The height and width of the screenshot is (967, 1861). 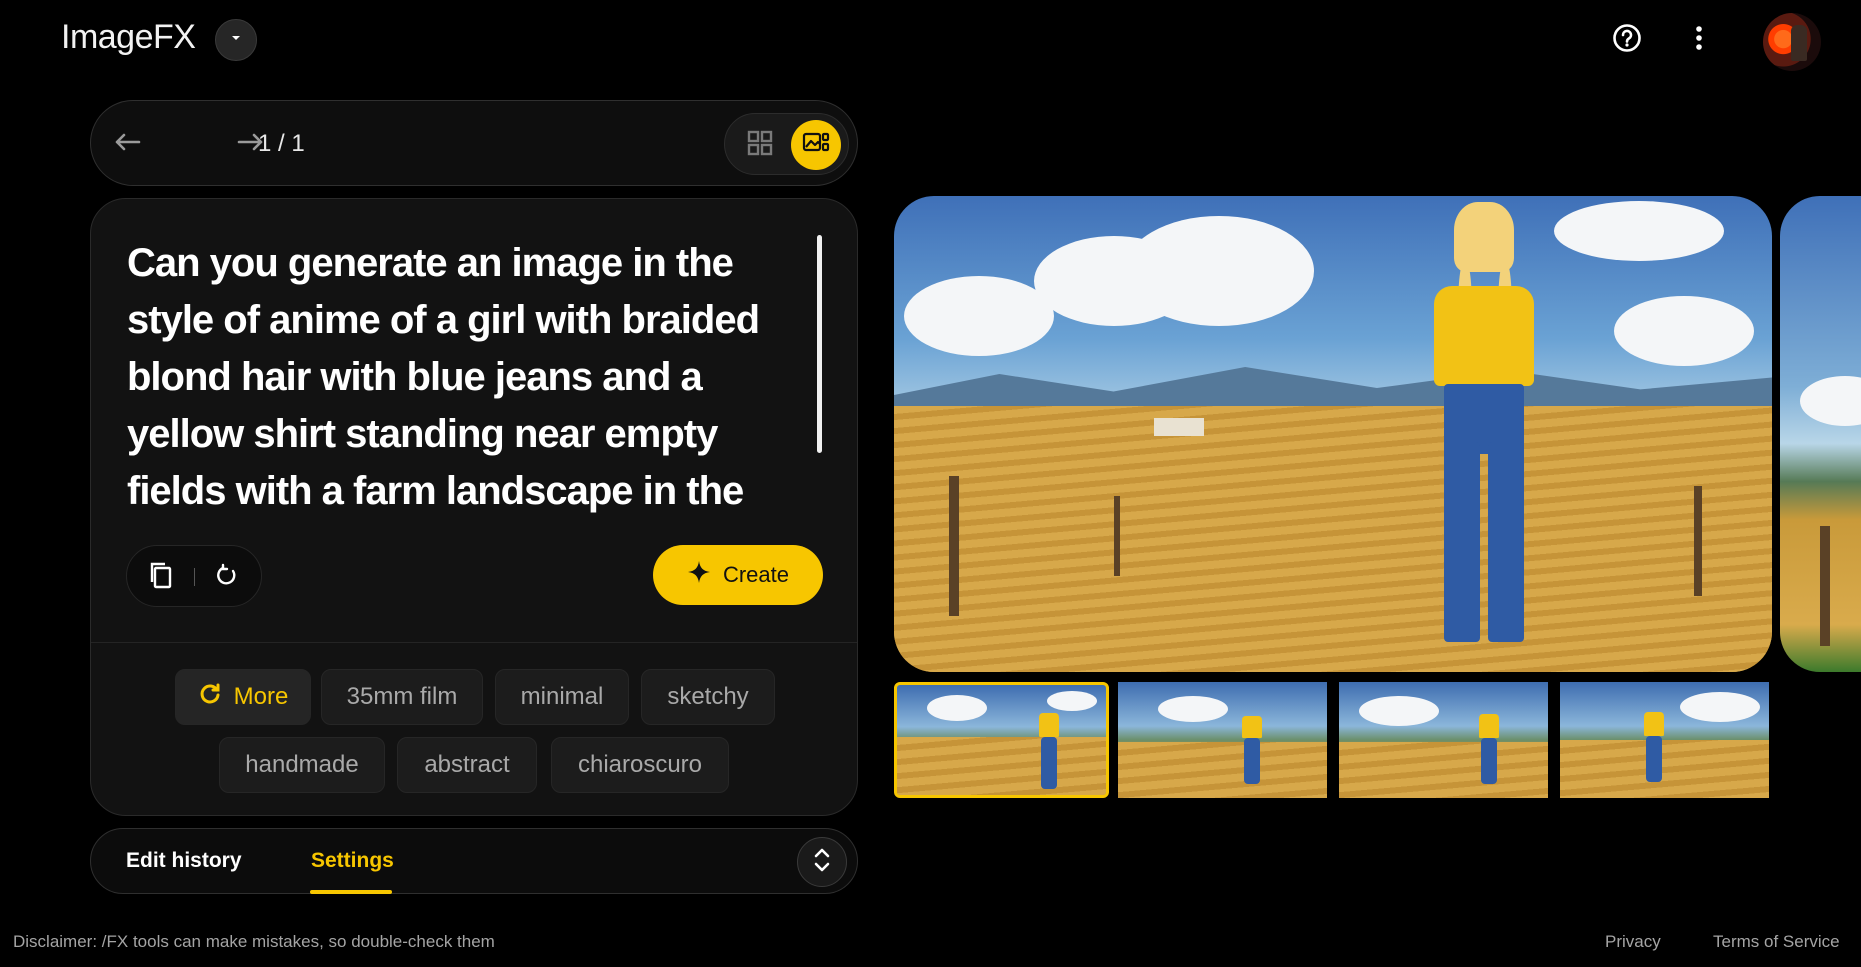 I want to click on app-title: ImageFX, so click(x=128, y=37).